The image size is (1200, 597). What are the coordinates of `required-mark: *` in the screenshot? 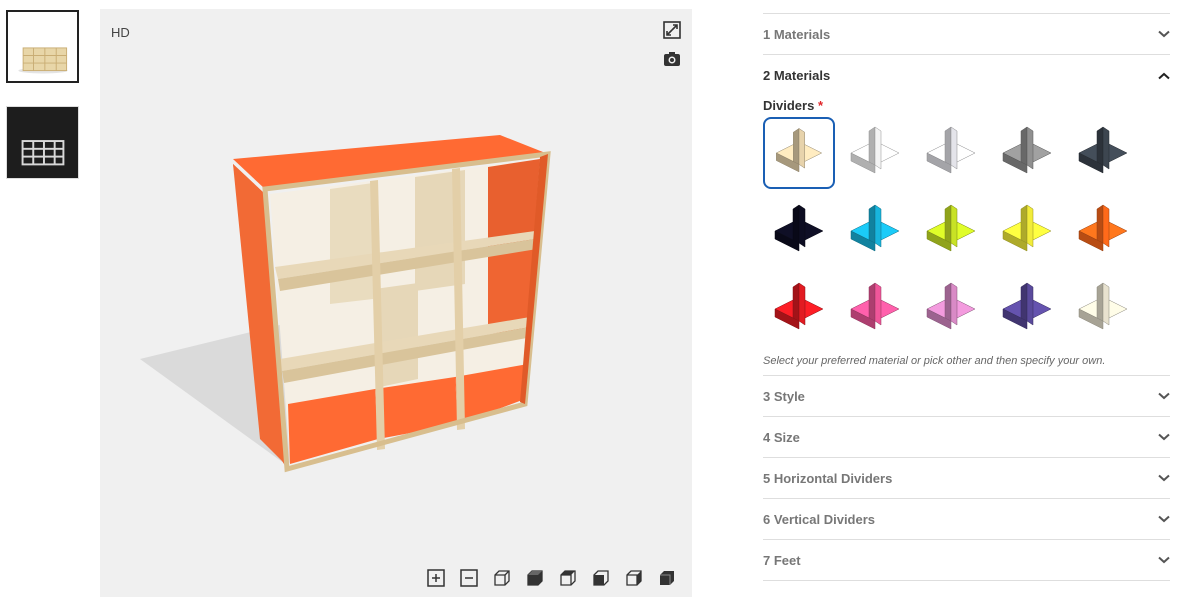 It's located at (820, 105).